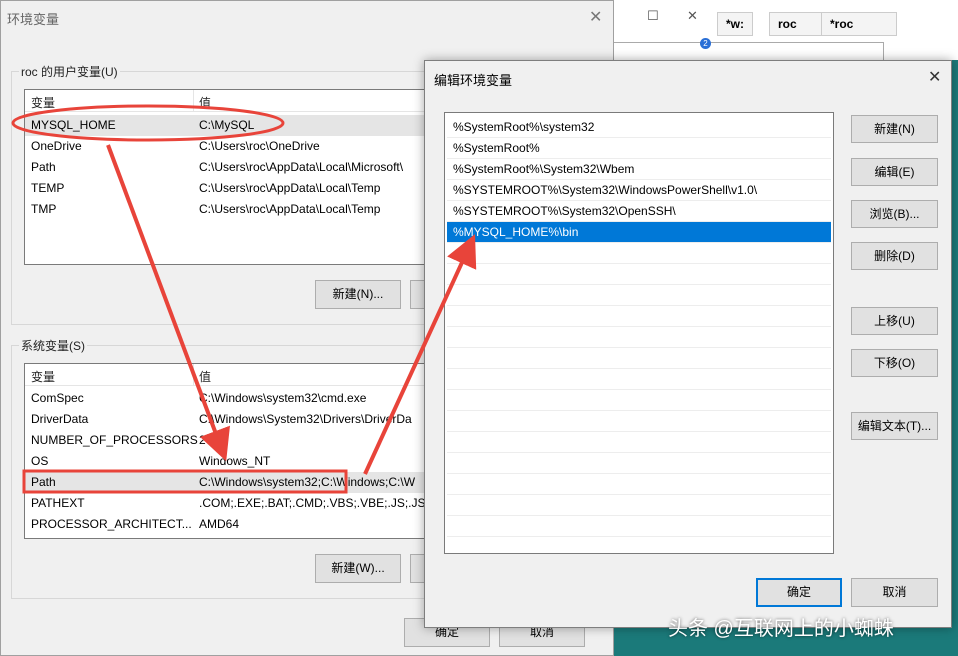 The height and width of the screenshot is (656, 958). I want to click on cancel-button: 取消, so click(894, 592).